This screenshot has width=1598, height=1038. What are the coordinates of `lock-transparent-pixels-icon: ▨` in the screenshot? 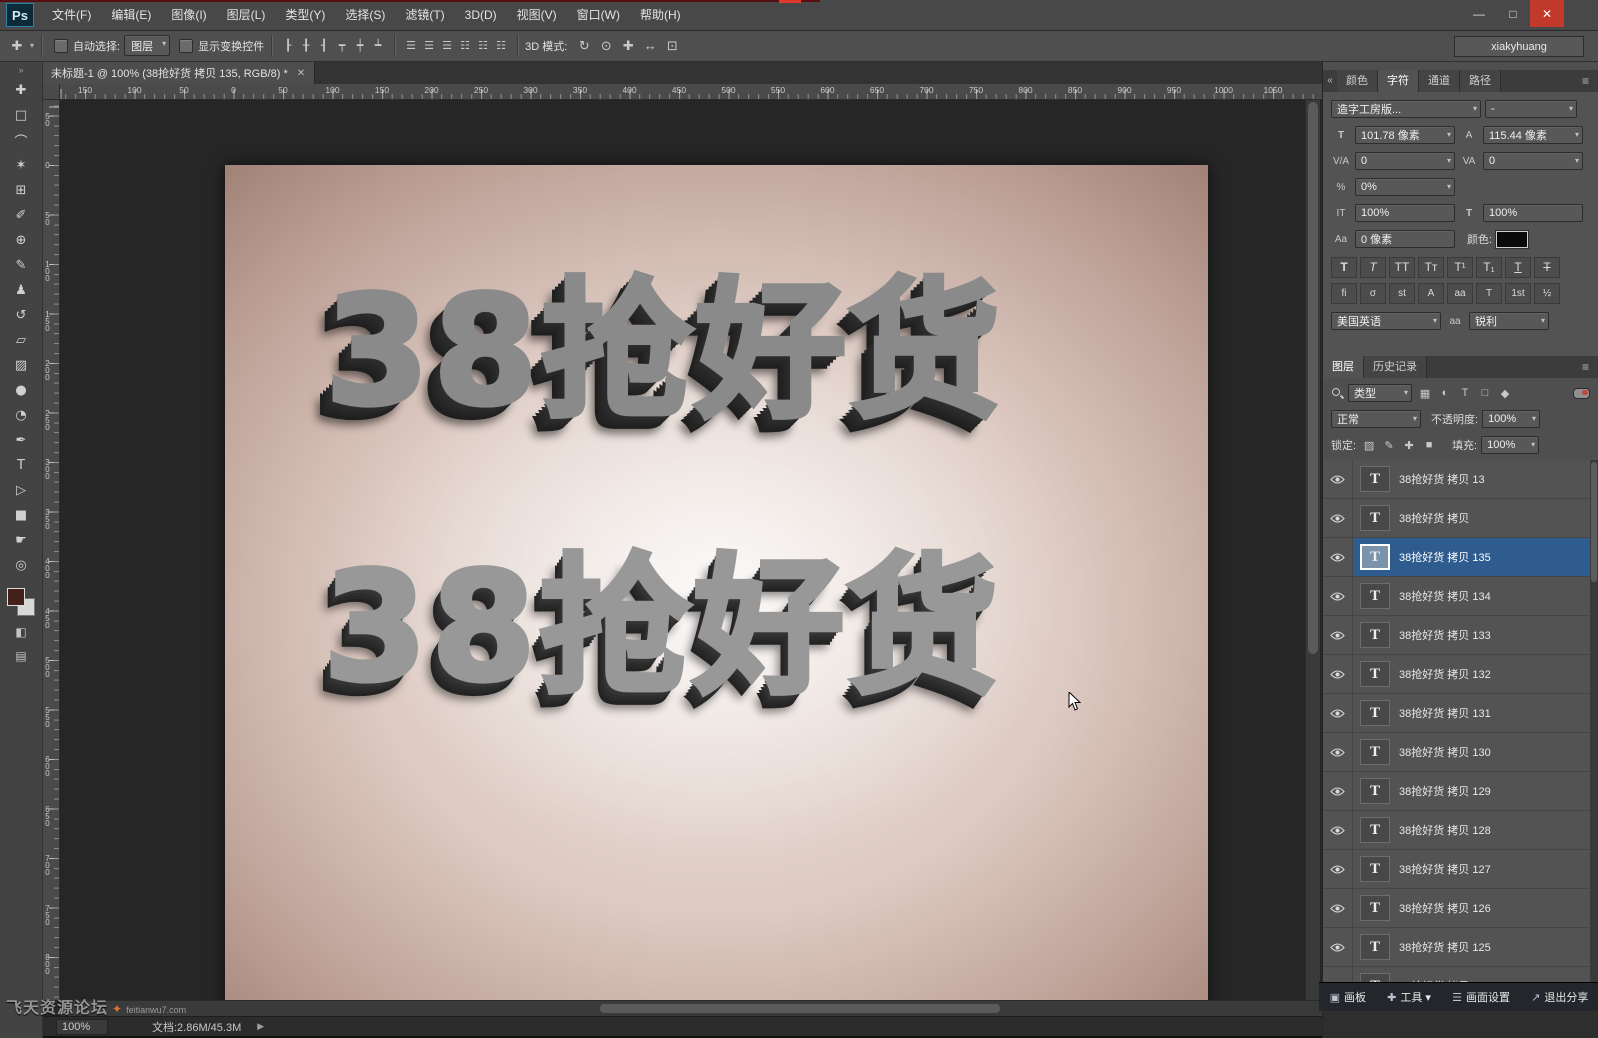 It's located at (1369, 445).